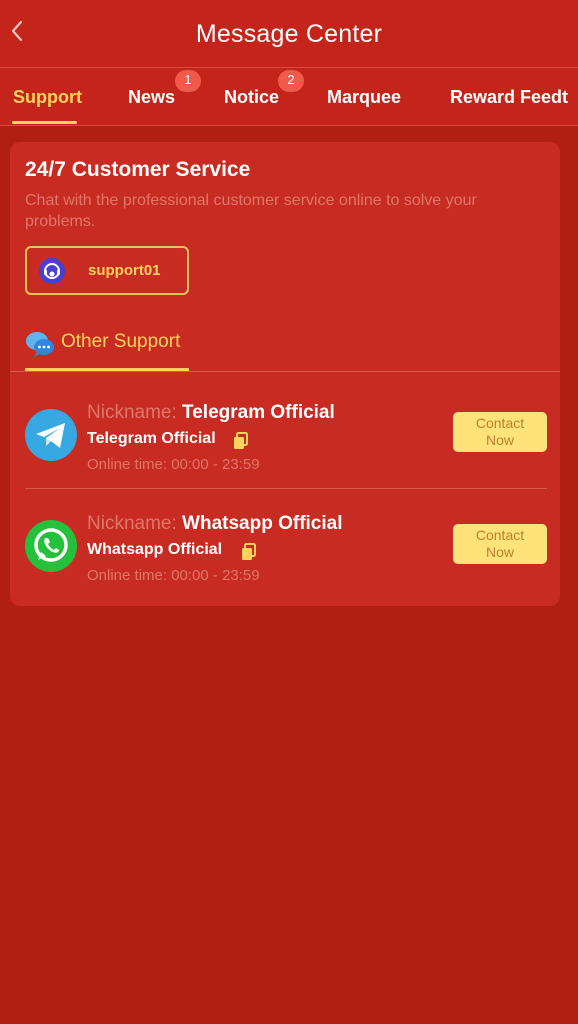 The height and width of the screenshot is (1024, 578). I want to click on whatsapp-online-time: Online time: 00:00 - 23:59, so click(173, 575).